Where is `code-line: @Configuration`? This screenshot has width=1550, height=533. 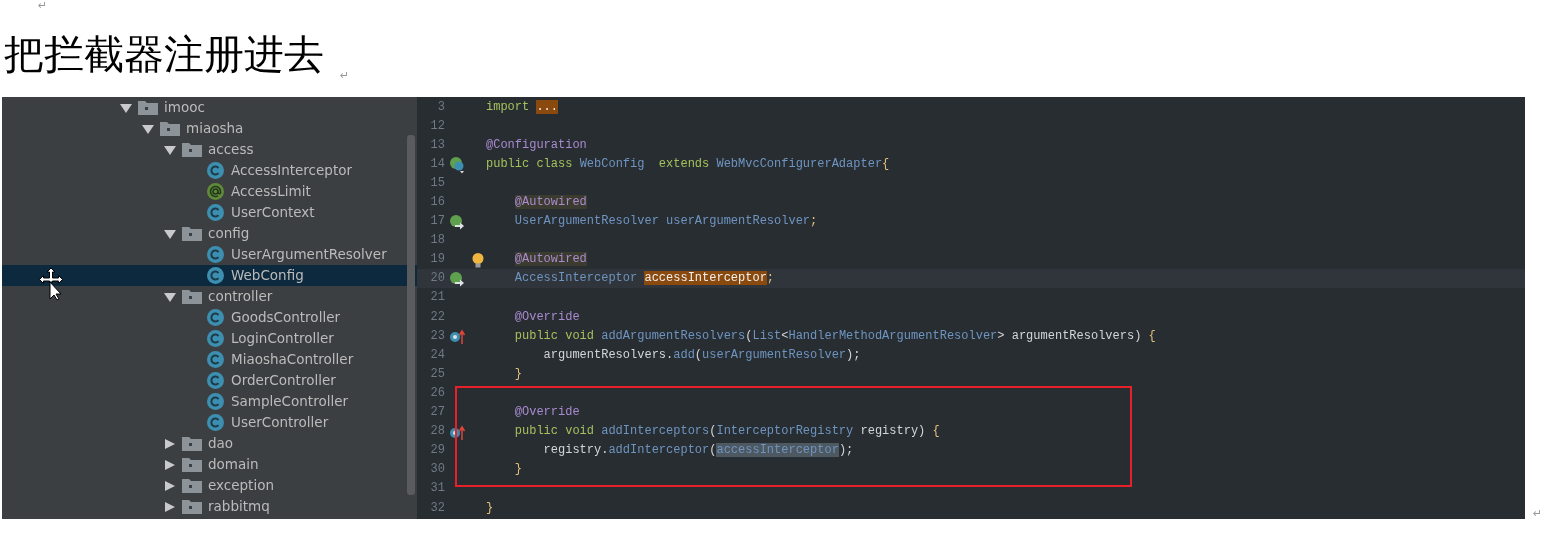 code-line: @Configuration is located at coordinates (536, 145).